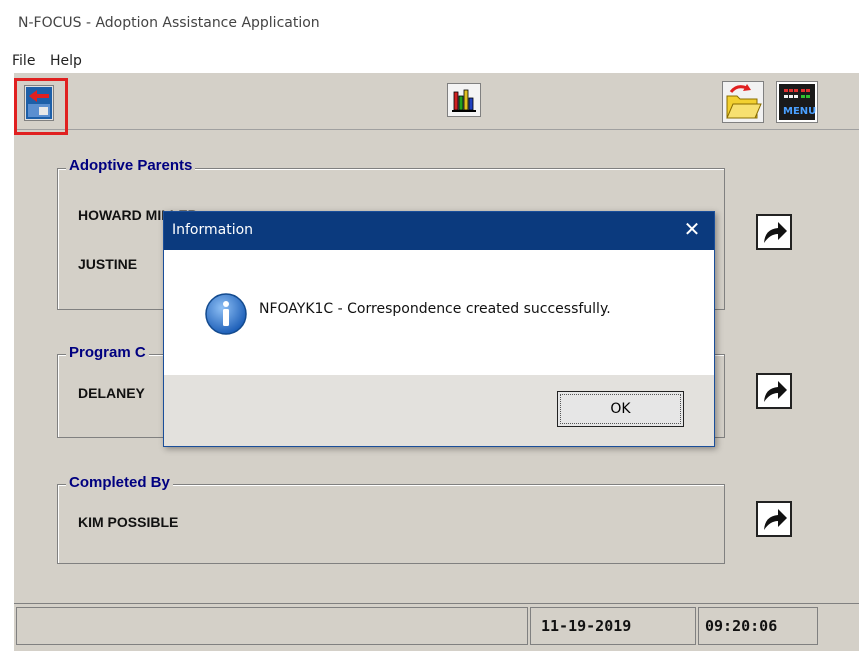 This screenshot has height=651, width=859. I want to click on completed-by-label: Completed By, so click(119, 482).